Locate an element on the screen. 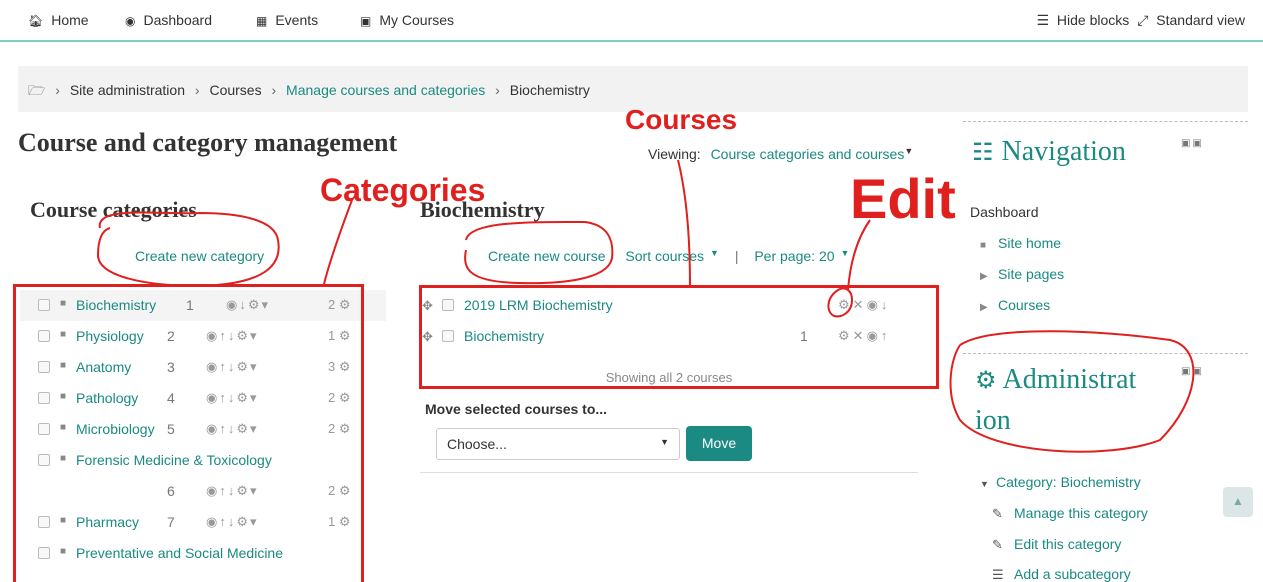 The image size is (1263, 582). manage-category-link: ✎ Manage this category is located at coordinates (1070, 513).